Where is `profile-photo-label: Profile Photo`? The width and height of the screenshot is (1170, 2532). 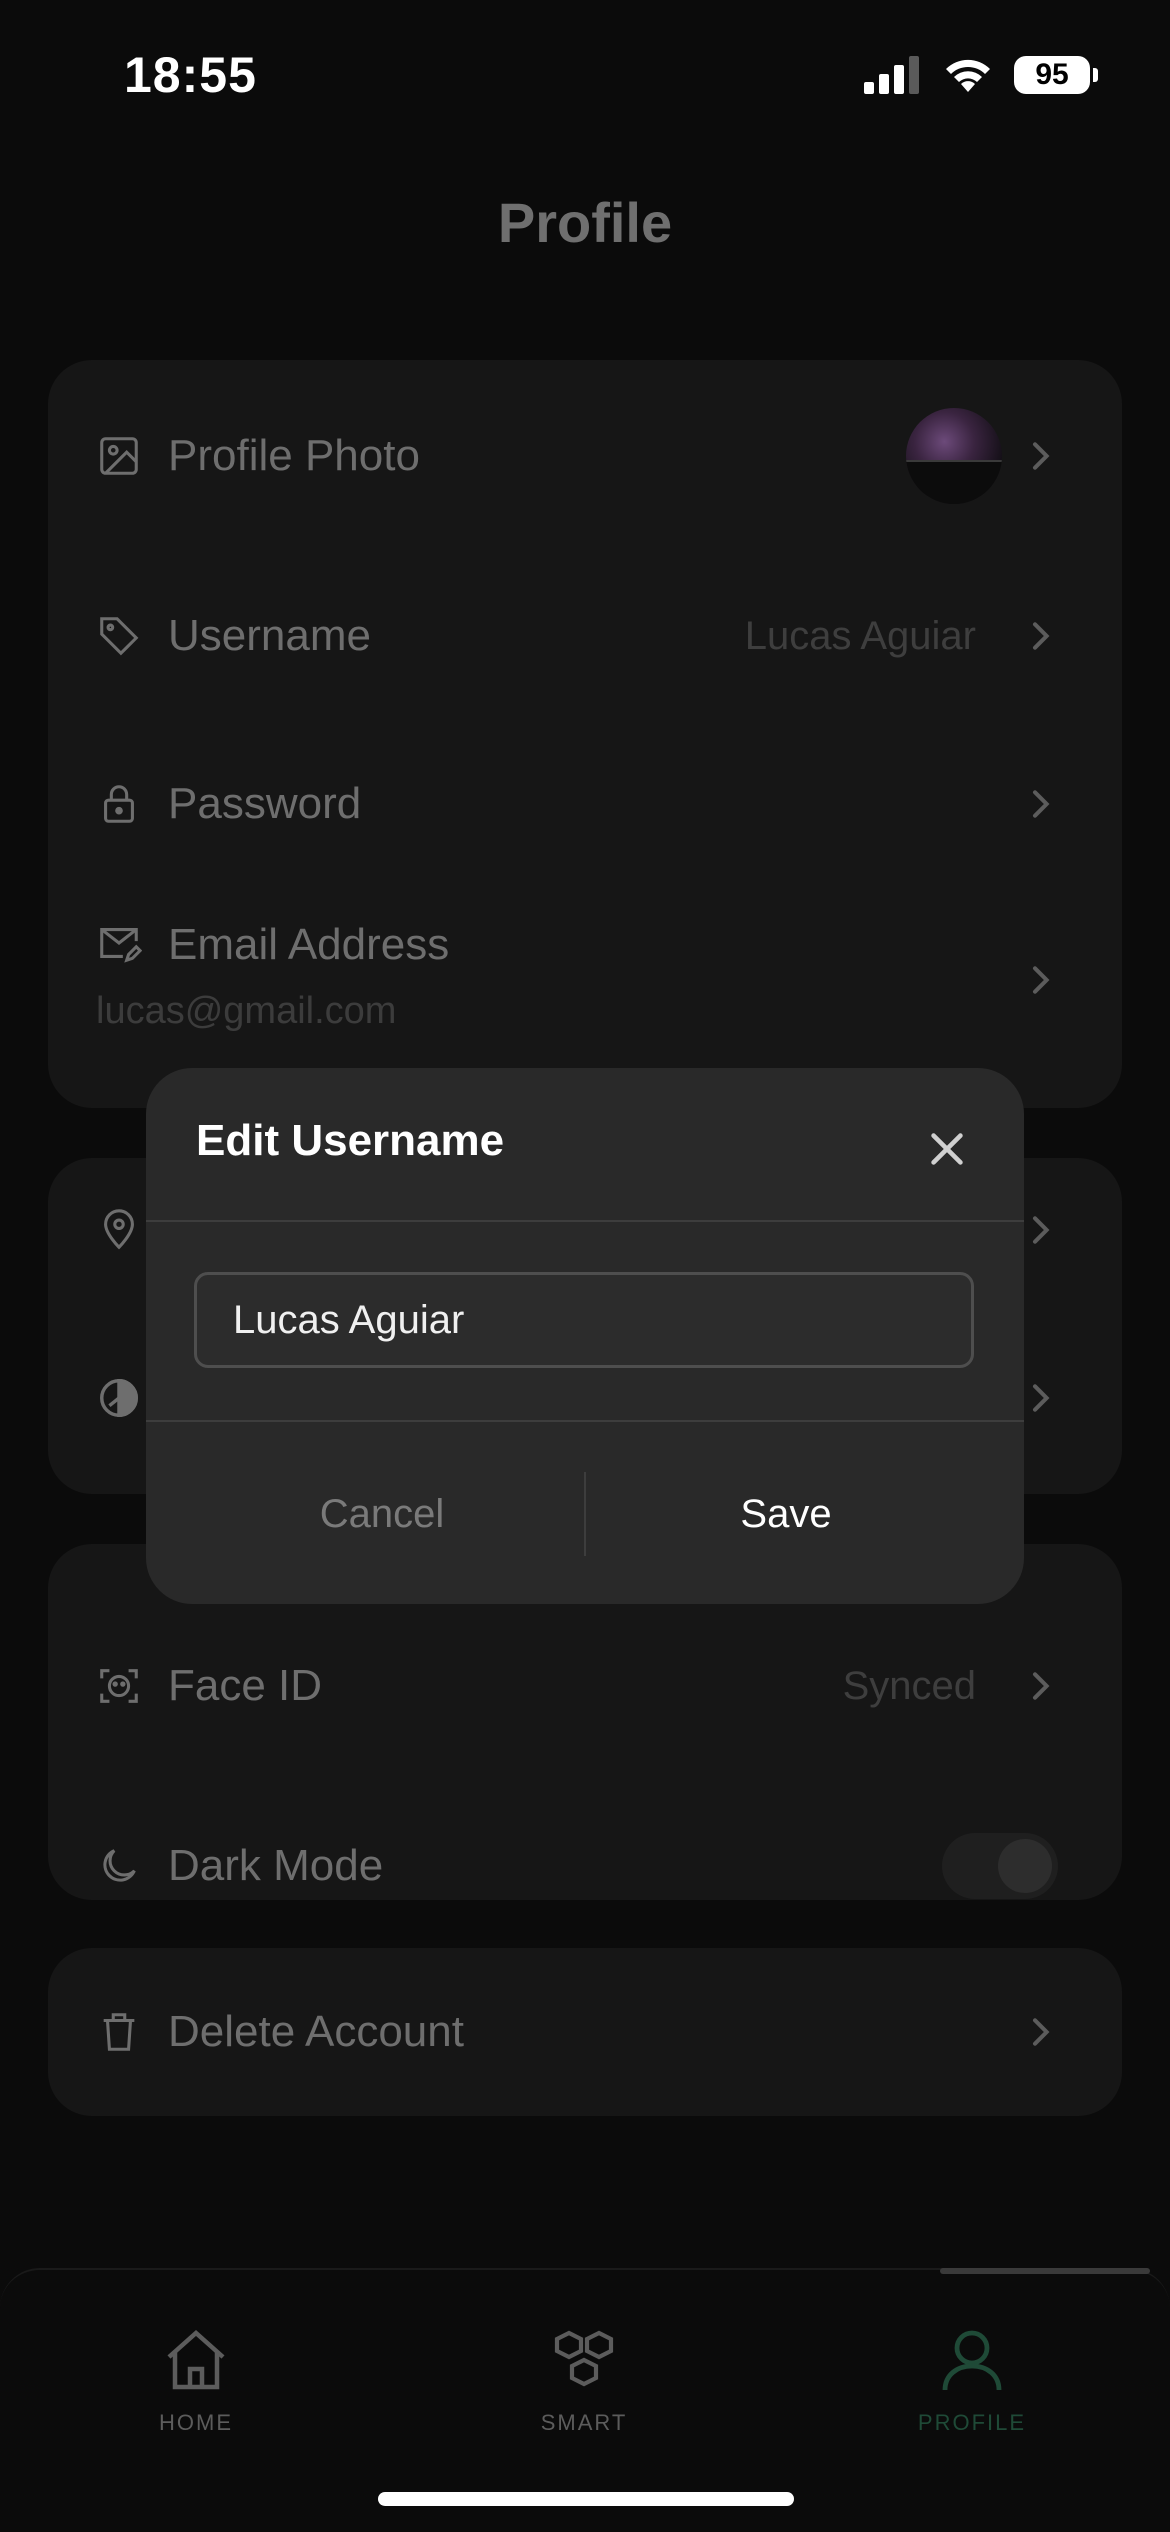 profile-photo-label: Profile Photo is located at coordinates (294, 455).